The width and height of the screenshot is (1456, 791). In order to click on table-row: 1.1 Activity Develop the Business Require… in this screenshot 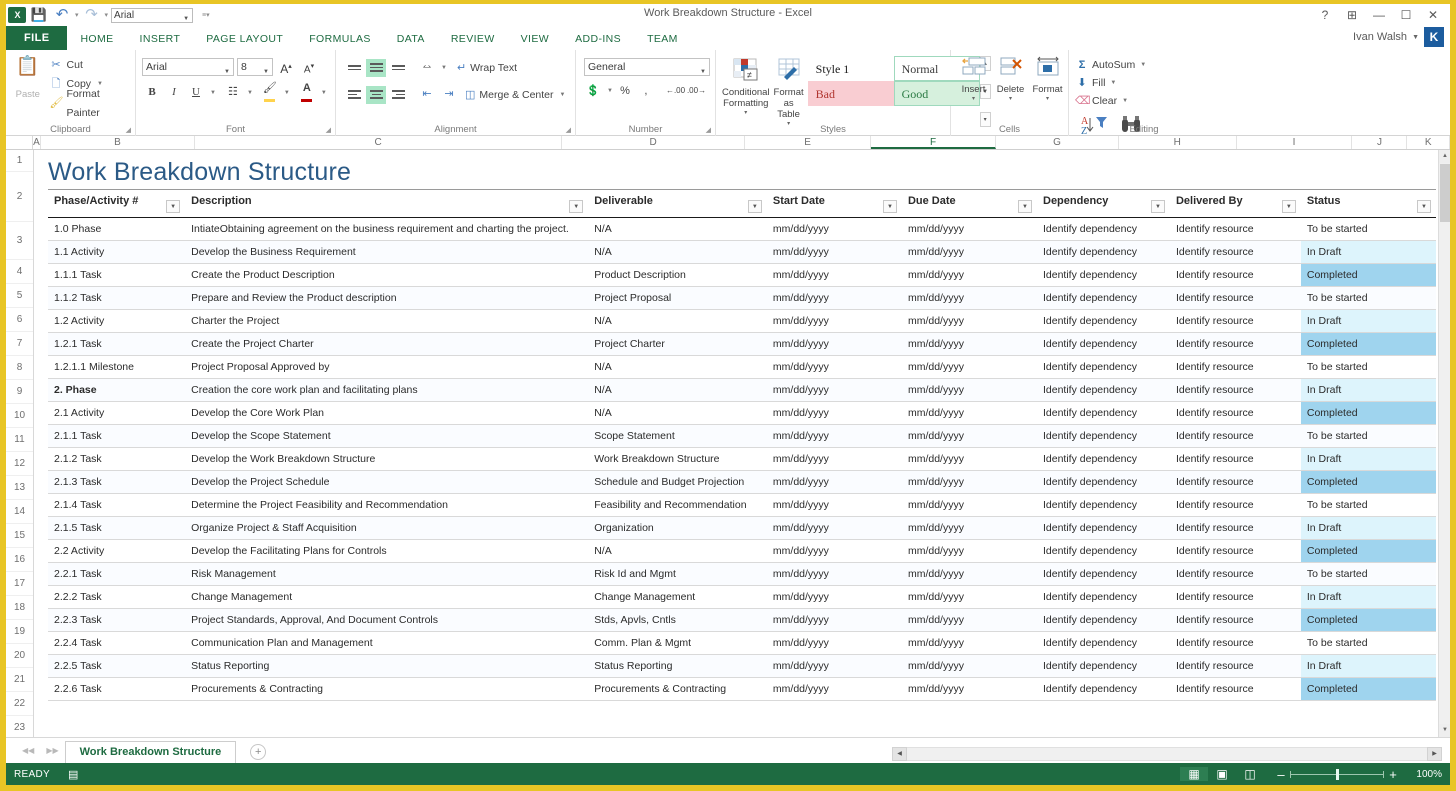, I will do `click(742, 252)`.